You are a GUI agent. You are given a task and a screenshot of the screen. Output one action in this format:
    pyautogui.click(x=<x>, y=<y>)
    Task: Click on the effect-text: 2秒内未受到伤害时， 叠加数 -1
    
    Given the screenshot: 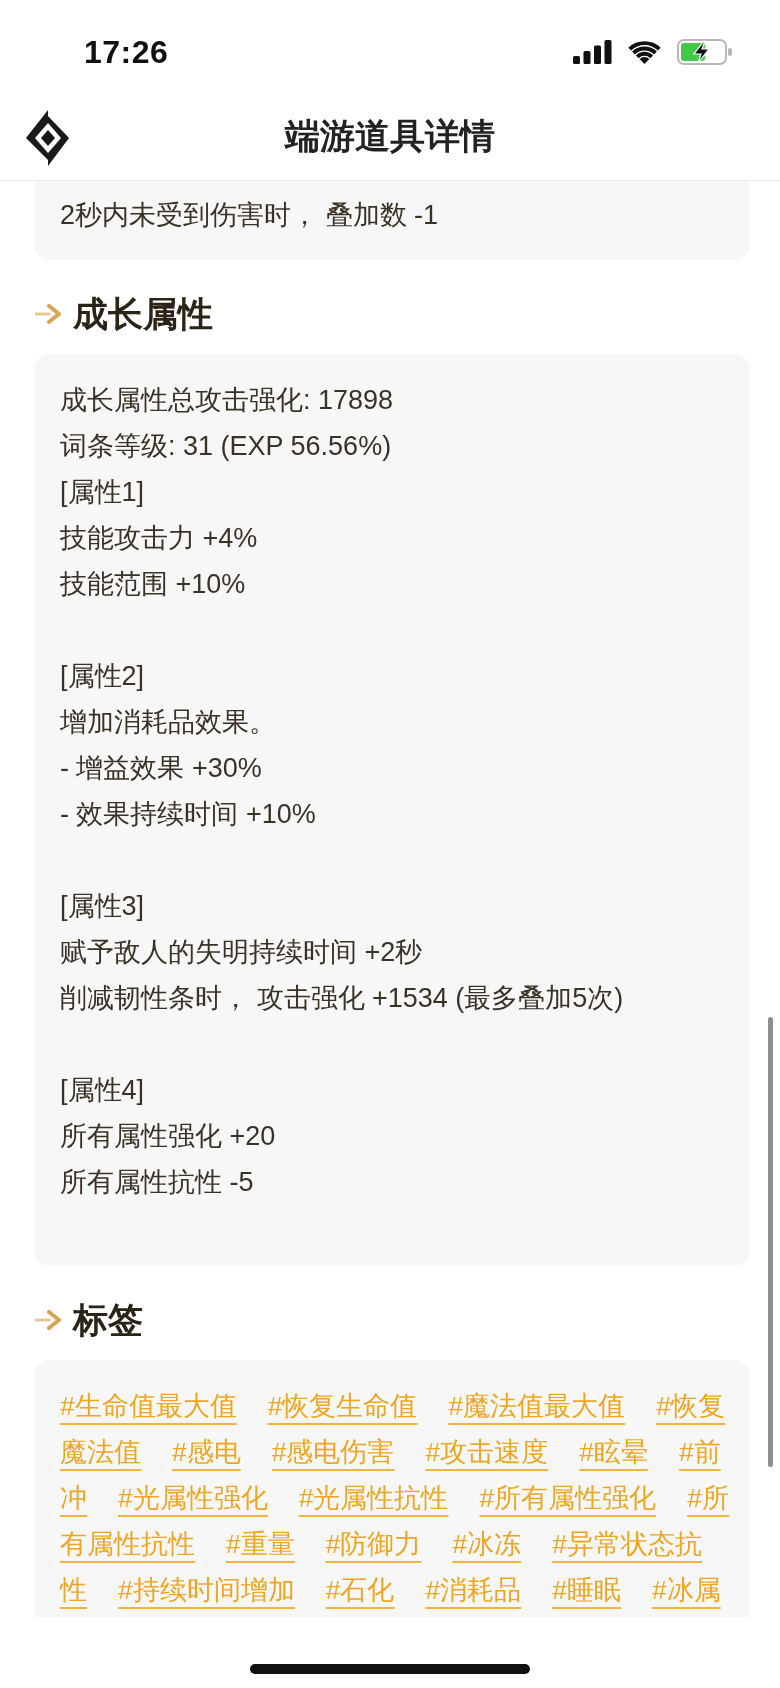 What is the action you would take?
    pyautogui.click(x=250, y=215)
    